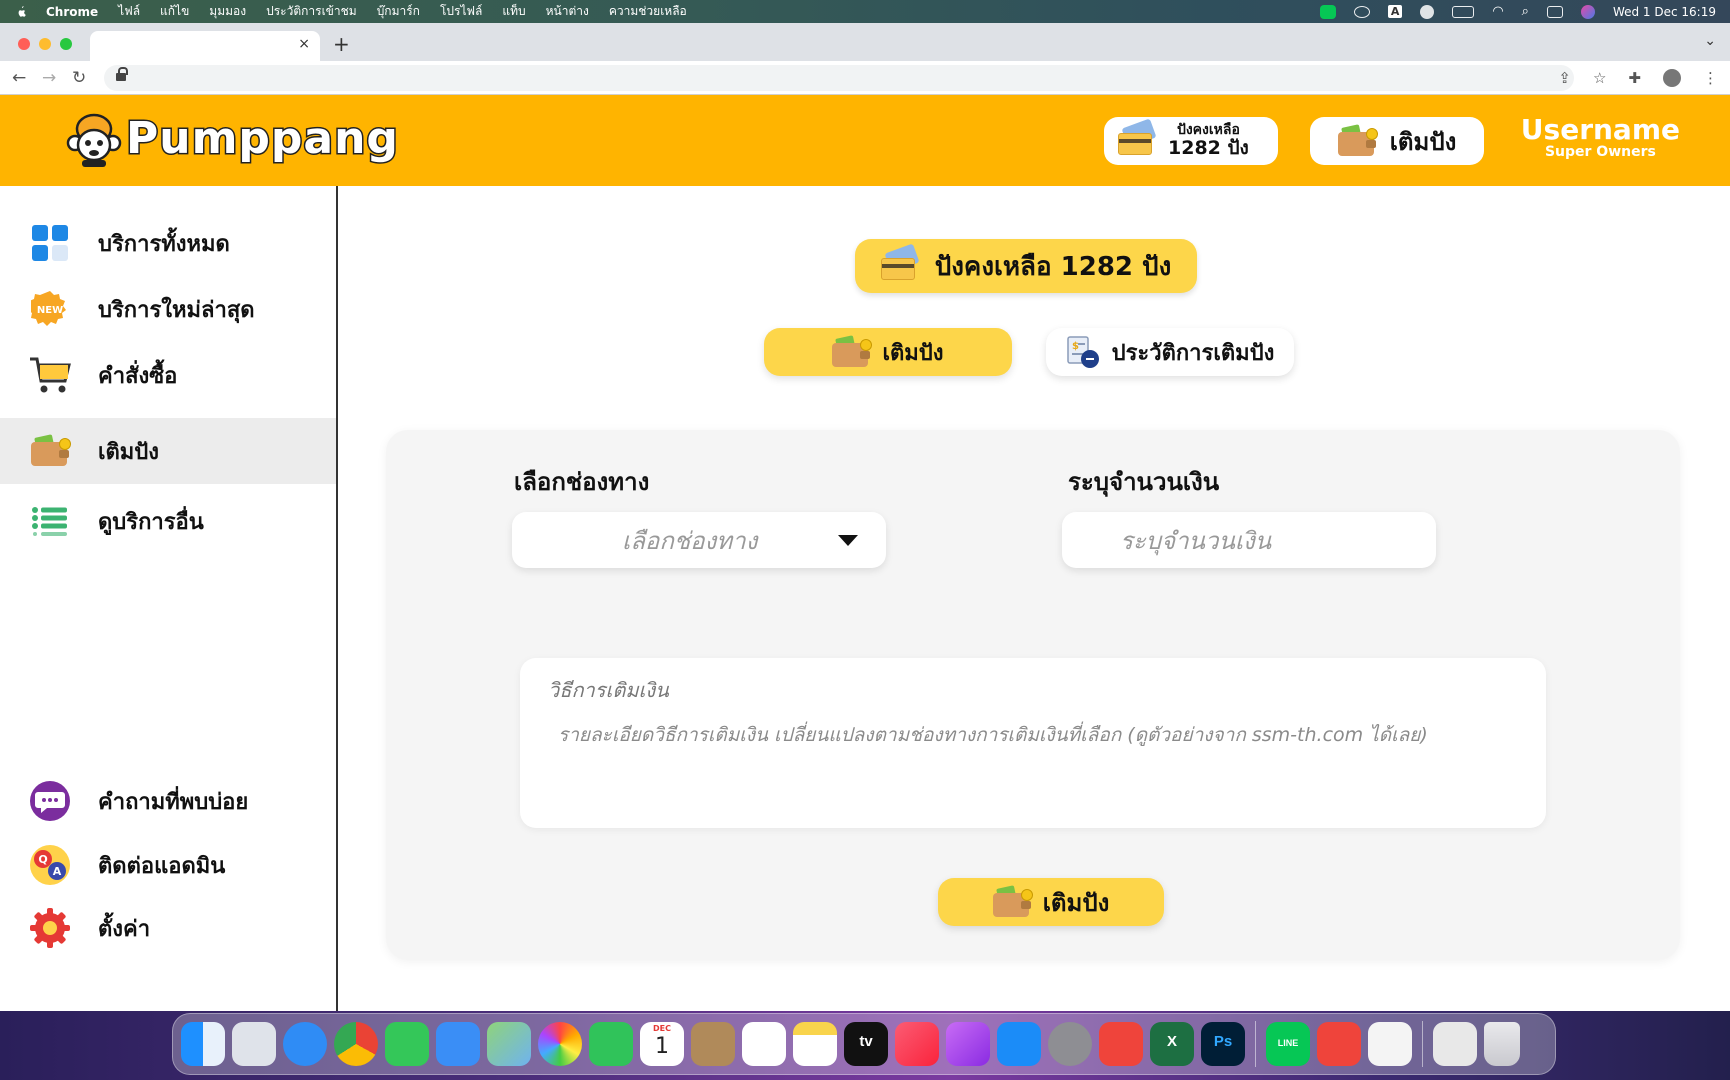  What do you see at coordinates (311, 11) in the screenshot?
I see `menu-history: ประวัติการเข้าชม` at bounding box center [311, 11].